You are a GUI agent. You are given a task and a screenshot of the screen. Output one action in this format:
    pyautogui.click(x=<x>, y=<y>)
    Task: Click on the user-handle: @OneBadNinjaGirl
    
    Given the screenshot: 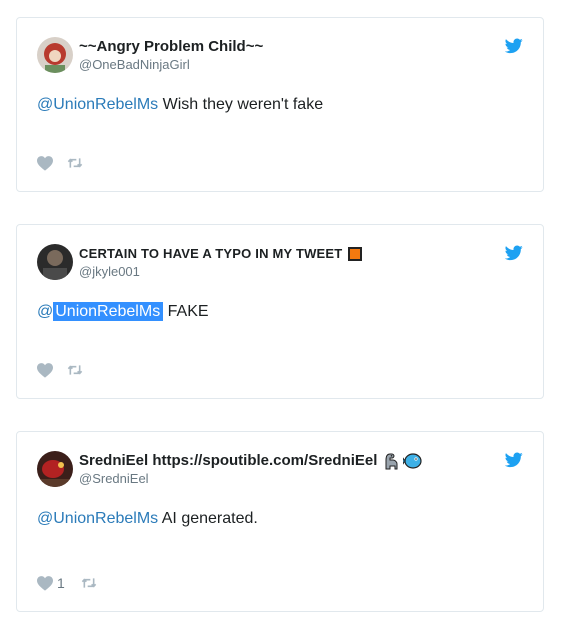 What is the action you would take?
    pyautogui.click(x=134, y=65)
    